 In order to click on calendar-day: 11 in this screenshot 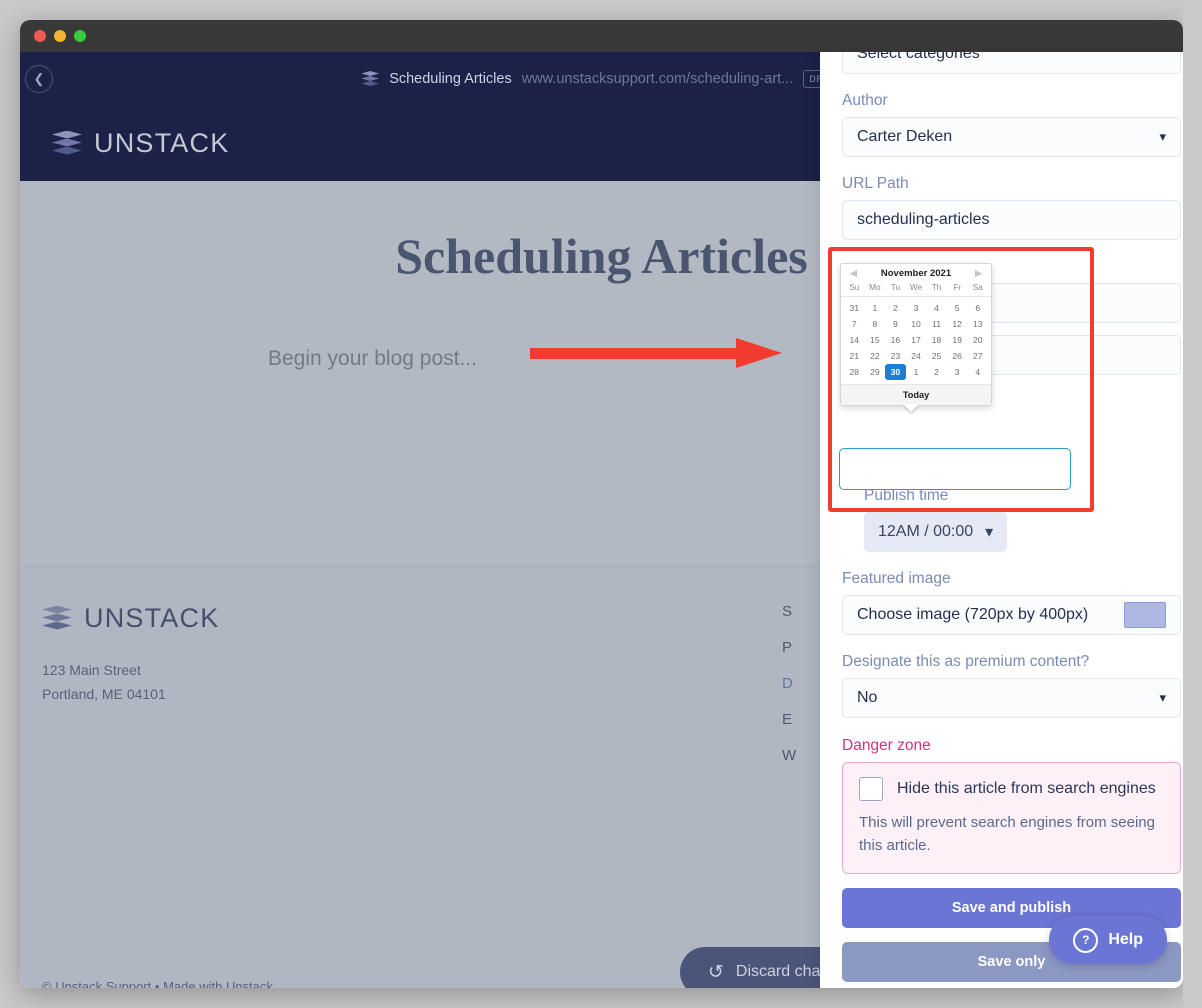, I will do `click(936, 324)`.